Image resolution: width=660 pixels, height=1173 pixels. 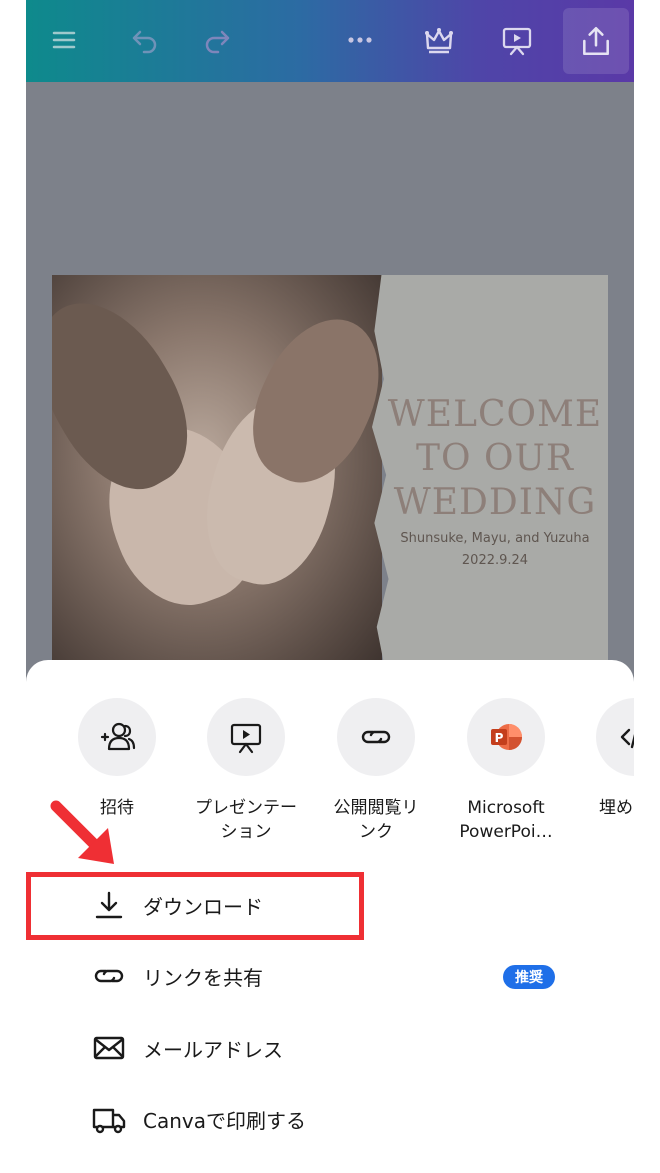 I want to click on print-action: Canvaで印刷する, so click(x=332, y=1119).